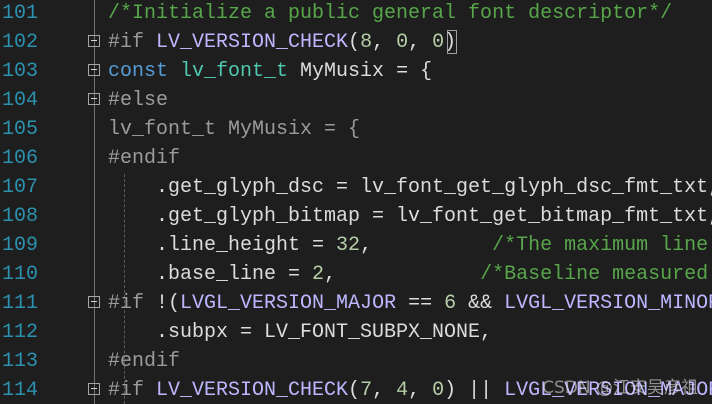 This screenshot has height=404, width=712. I want to click on code-line: 103 const lv_font_t MyMusix = {, so click(356, 71).